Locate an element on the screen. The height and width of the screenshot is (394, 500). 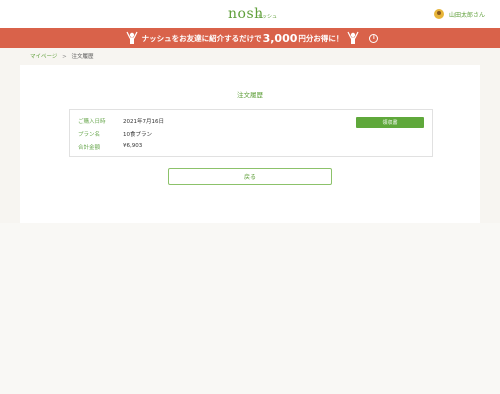
plan-label: プラン名 is located at coordinates (89, 135).